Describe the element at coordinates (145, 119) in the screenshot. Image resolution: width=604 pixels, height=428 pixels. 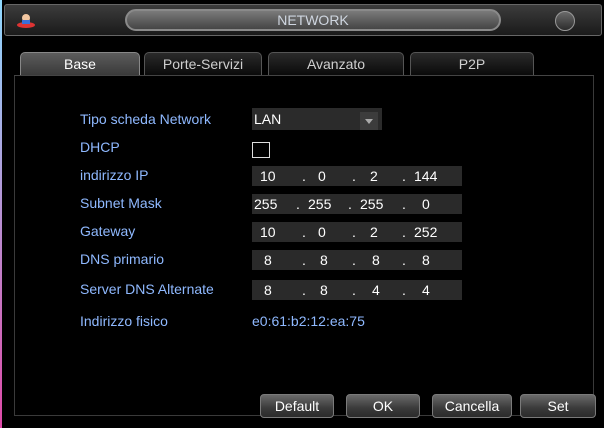
I see `network-type-label: Tipo scheda Network` at that location.